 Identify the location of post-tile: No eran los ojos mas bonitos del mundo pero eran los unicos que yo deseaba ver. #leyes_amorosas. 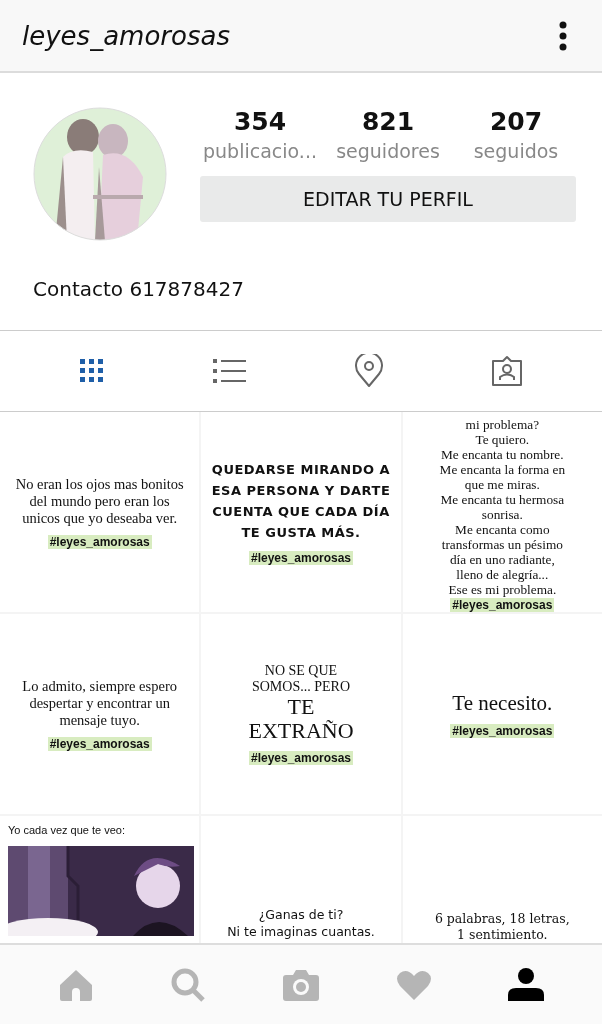
(100, 512).